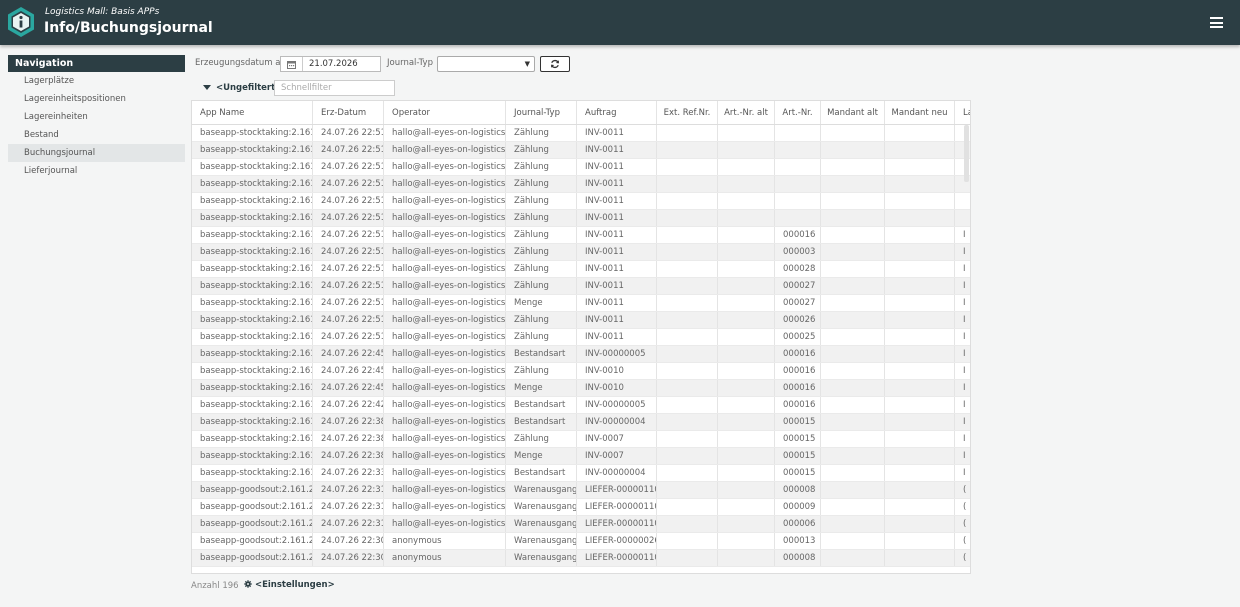 Image resolution: width=1240 pixels, height=607 pixels. Describe the element at coordinates (798, 112) in the screenshot. I see `column-header: Art.-Nr.` at that location.